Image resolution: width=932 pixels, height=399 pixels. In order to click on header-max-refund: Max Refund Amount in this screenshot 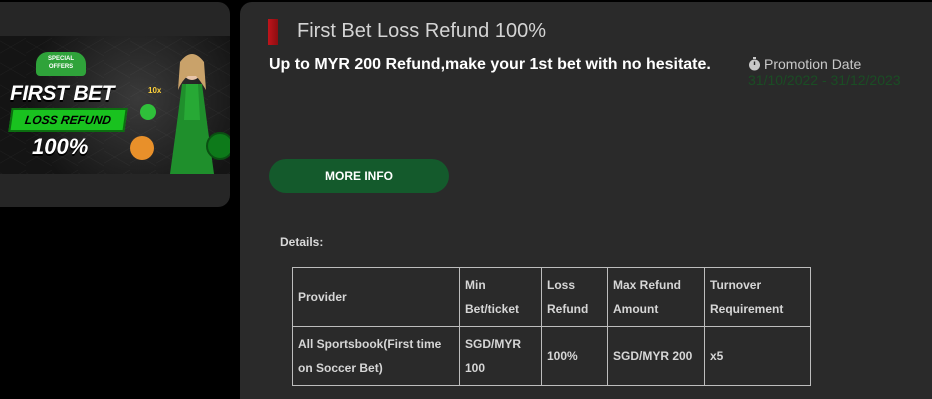, I will do `click(656, 297)`.